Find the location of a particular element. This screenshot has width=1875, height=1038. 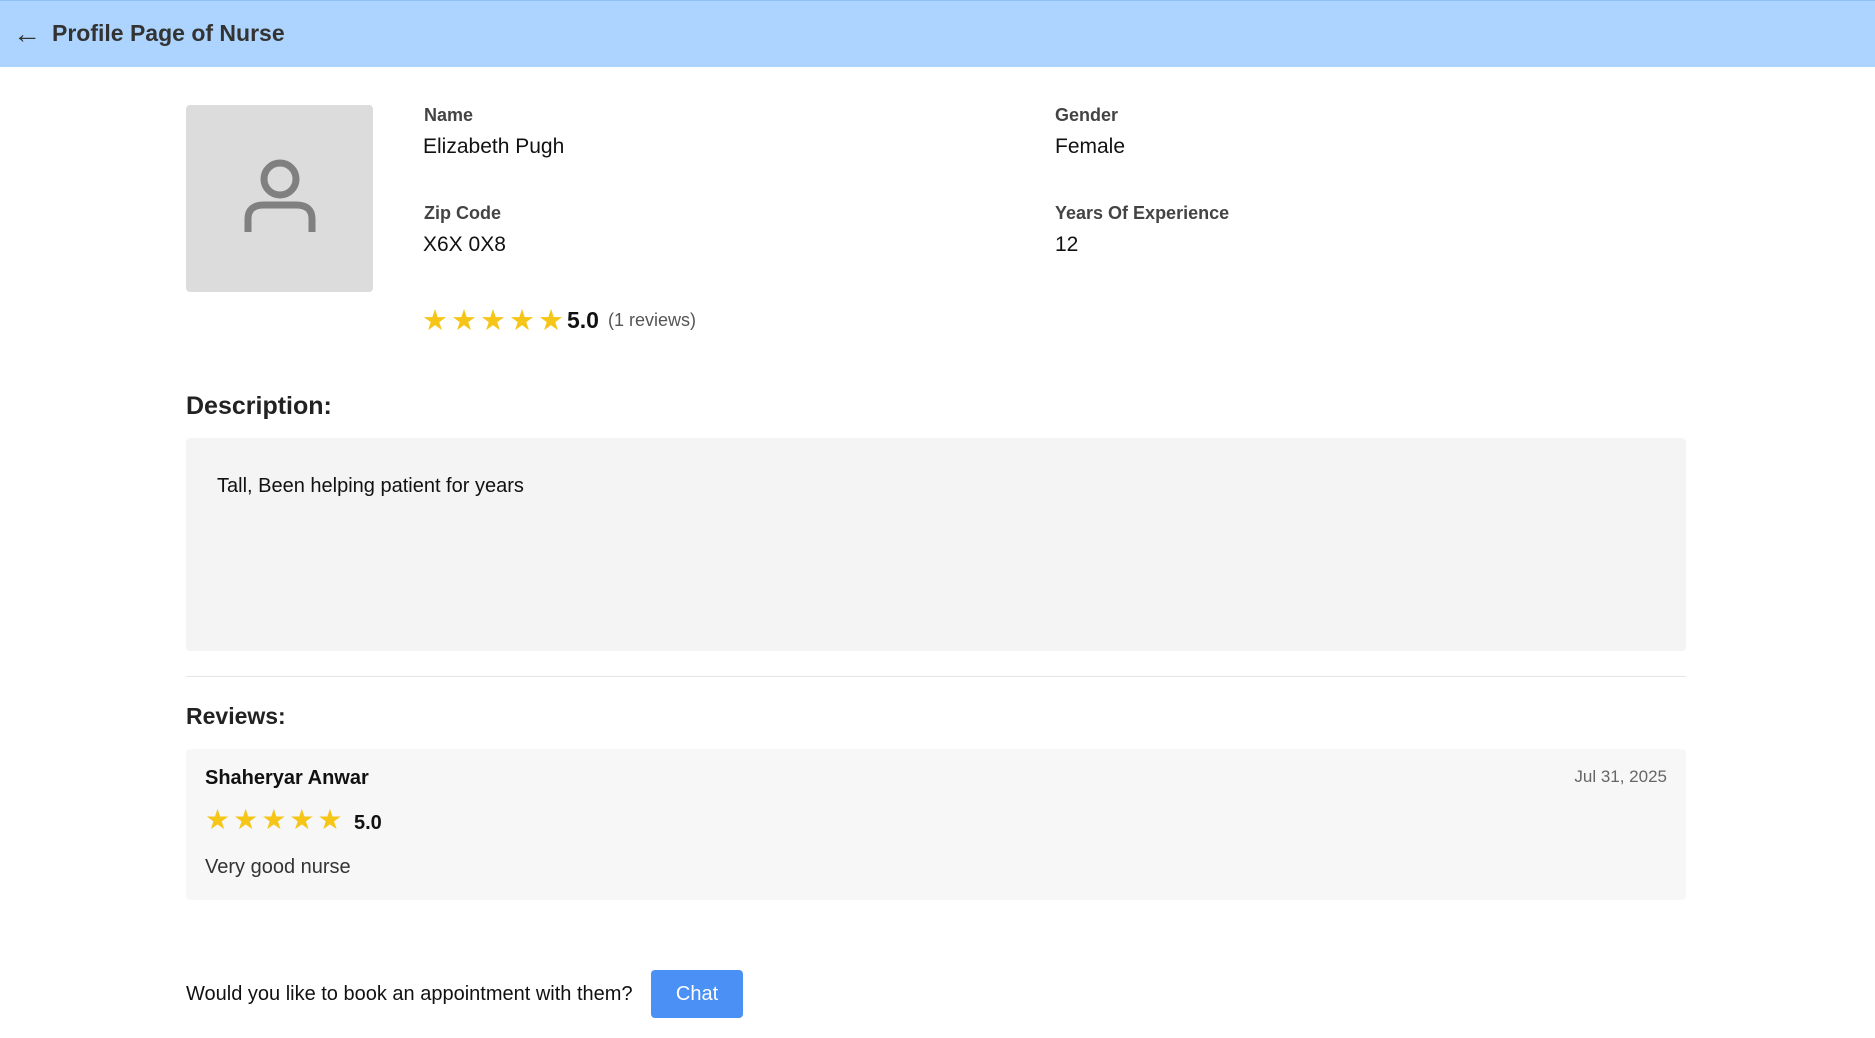

chat-button: Chat is located at coordinates (697, 994).